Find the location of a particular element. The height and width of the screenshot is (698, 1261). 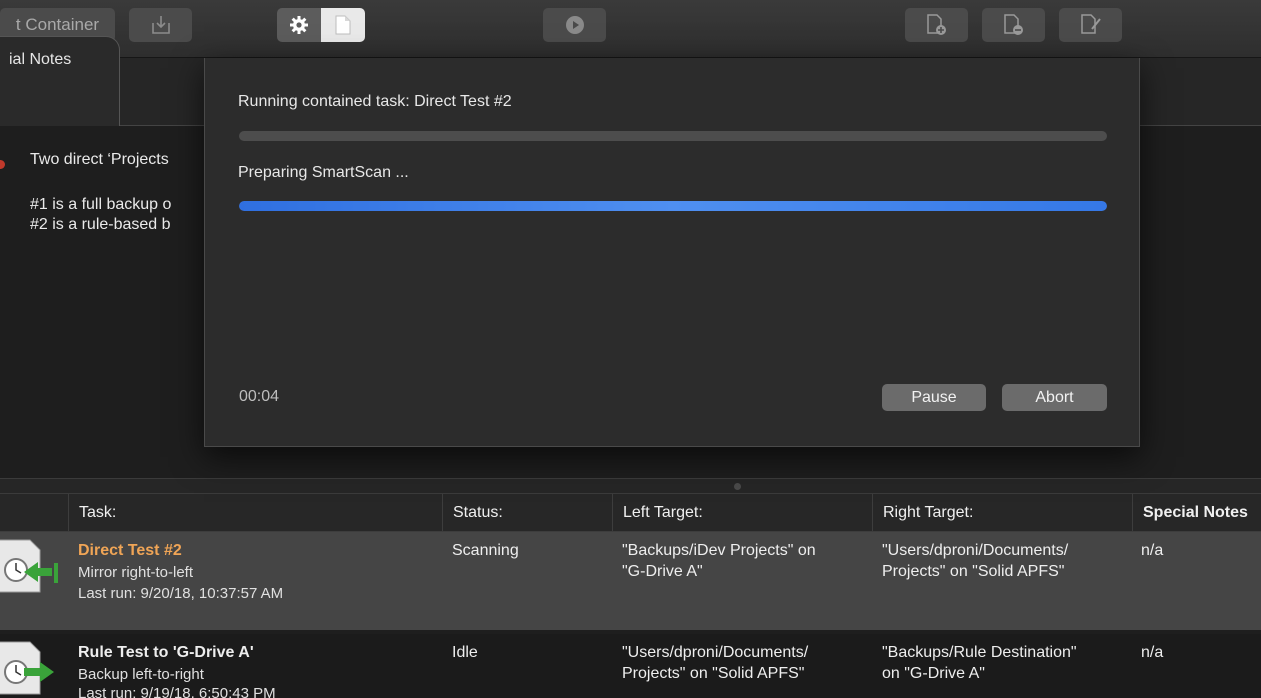

overall-progress-bar is located at coordinates (673, 136).